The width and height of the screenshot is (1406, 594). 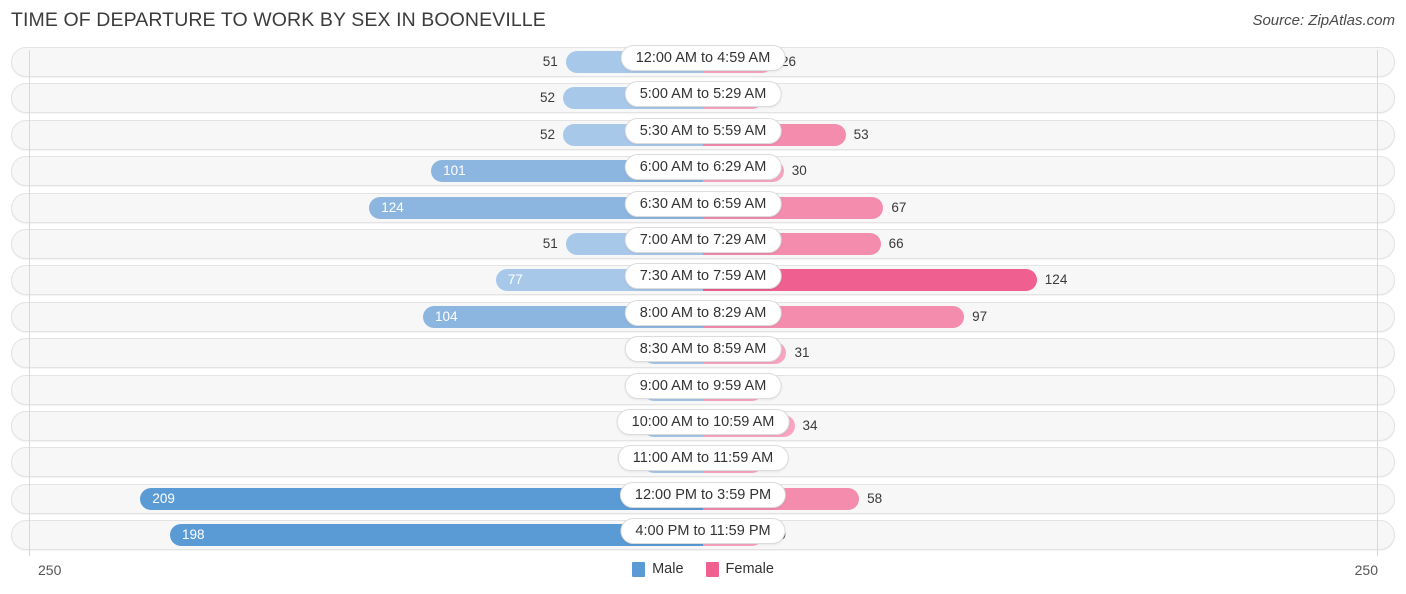 I want to click on value-label-female: 97, so click(x=980, y=316).